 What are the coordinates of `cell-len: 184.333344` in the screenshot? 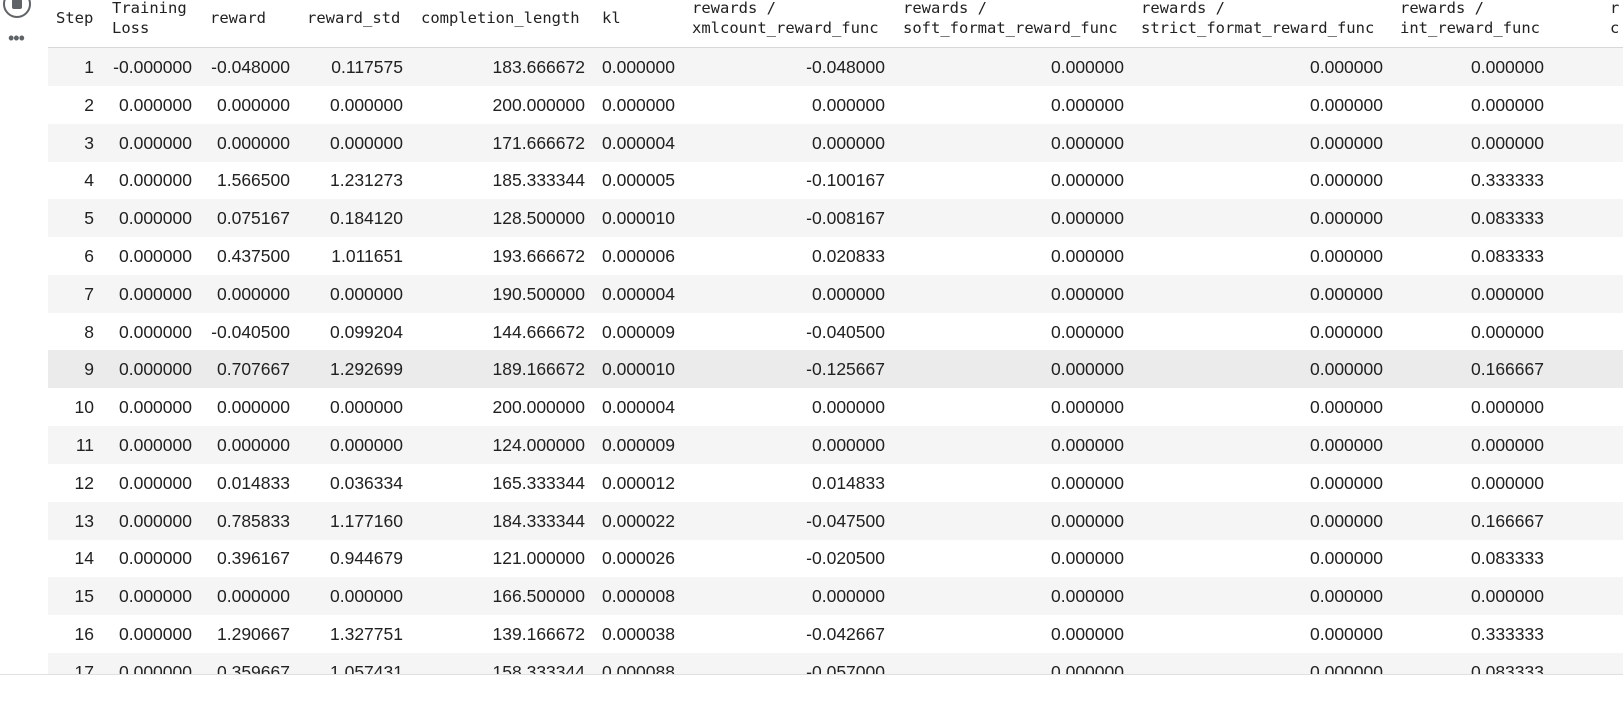 It's located at (538, 520).